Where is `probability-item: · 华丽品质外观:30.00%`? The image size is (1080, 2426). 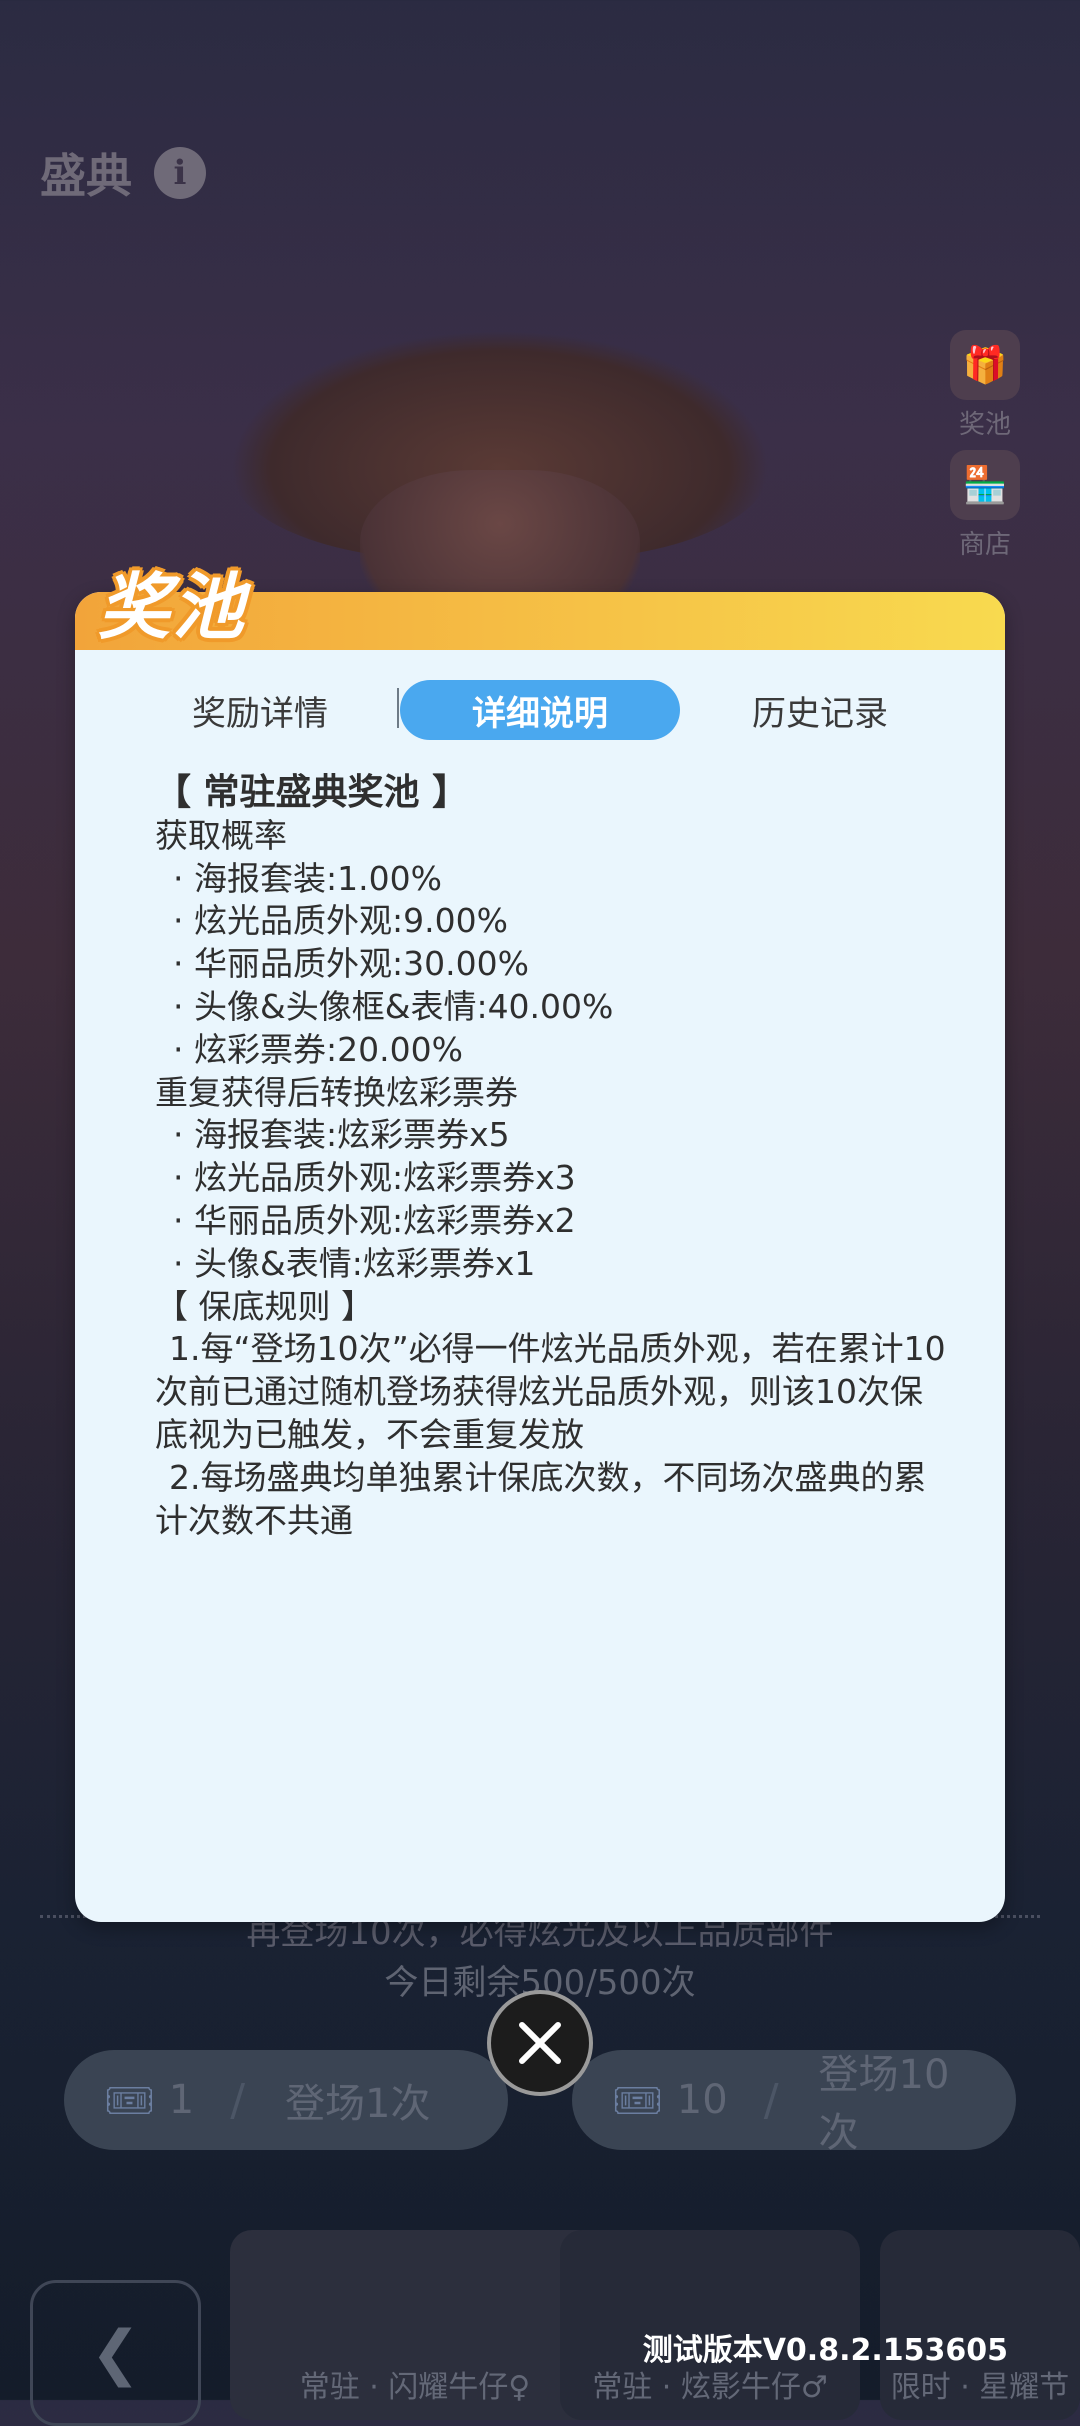
probability-item: · 华丽品质外观:30.00% is located at coordinates (351, 964).